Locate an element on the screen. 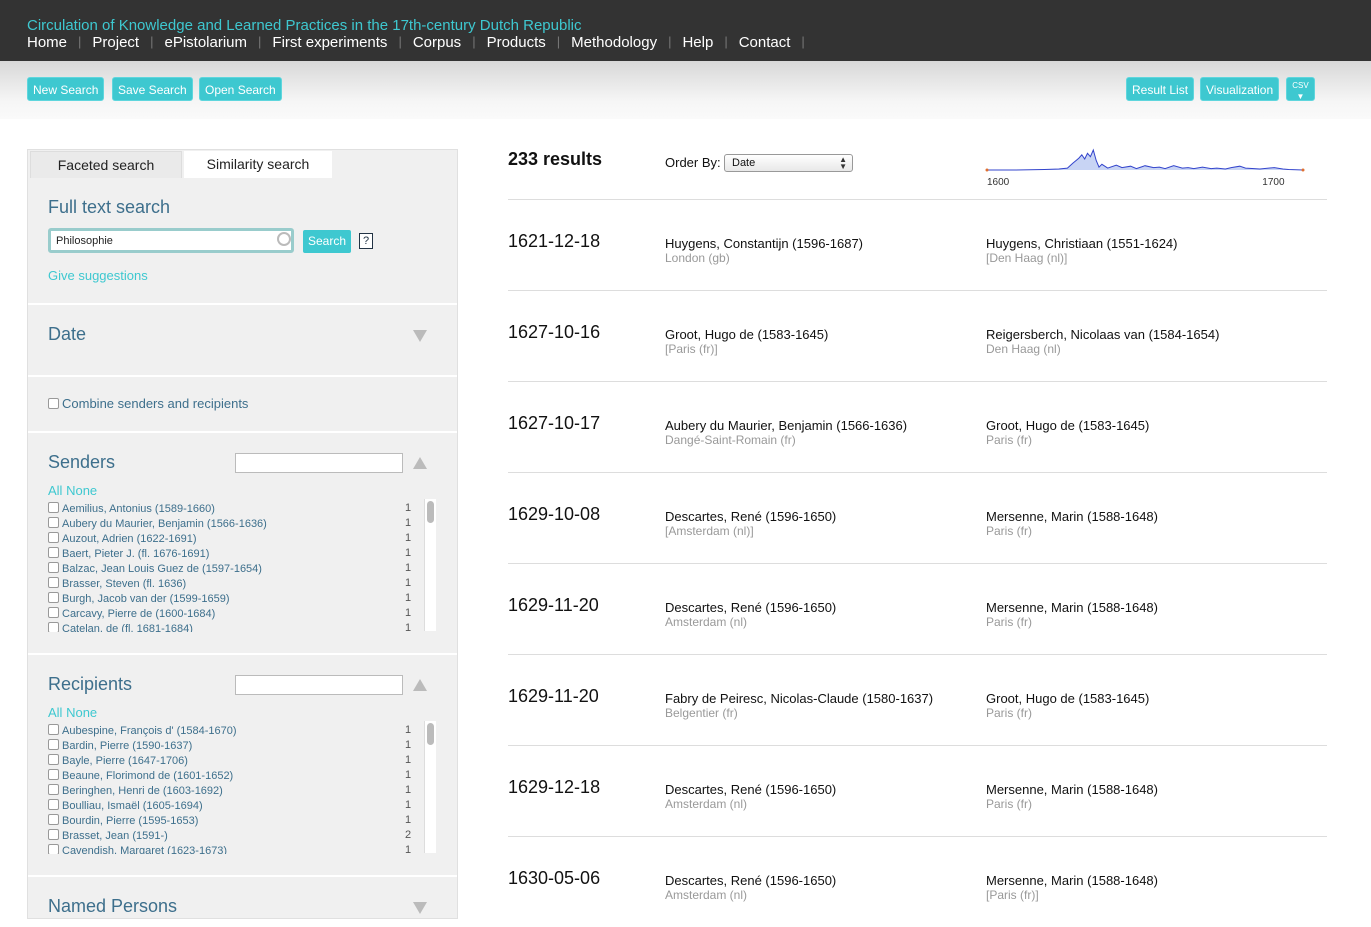 The height and width of the screenshot is (927, 1371). collapse-senders-icon is located at coordinates (420, 463).